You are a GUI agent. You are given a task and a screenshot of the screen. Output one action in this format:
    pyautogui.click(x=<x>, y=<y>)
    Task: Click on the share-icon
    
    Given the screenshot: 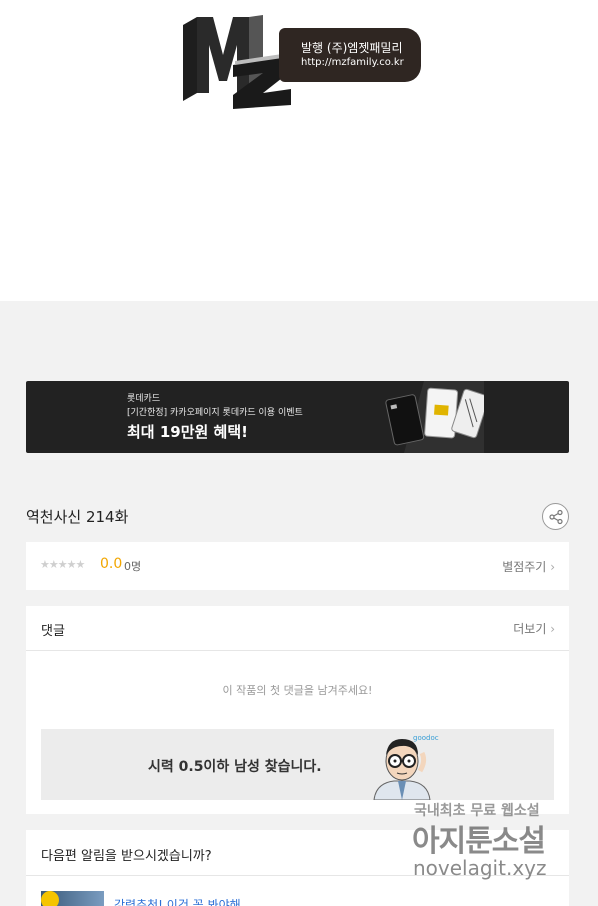 What is the action you would take?
    pyautogui.click(x=556, y=517)
    